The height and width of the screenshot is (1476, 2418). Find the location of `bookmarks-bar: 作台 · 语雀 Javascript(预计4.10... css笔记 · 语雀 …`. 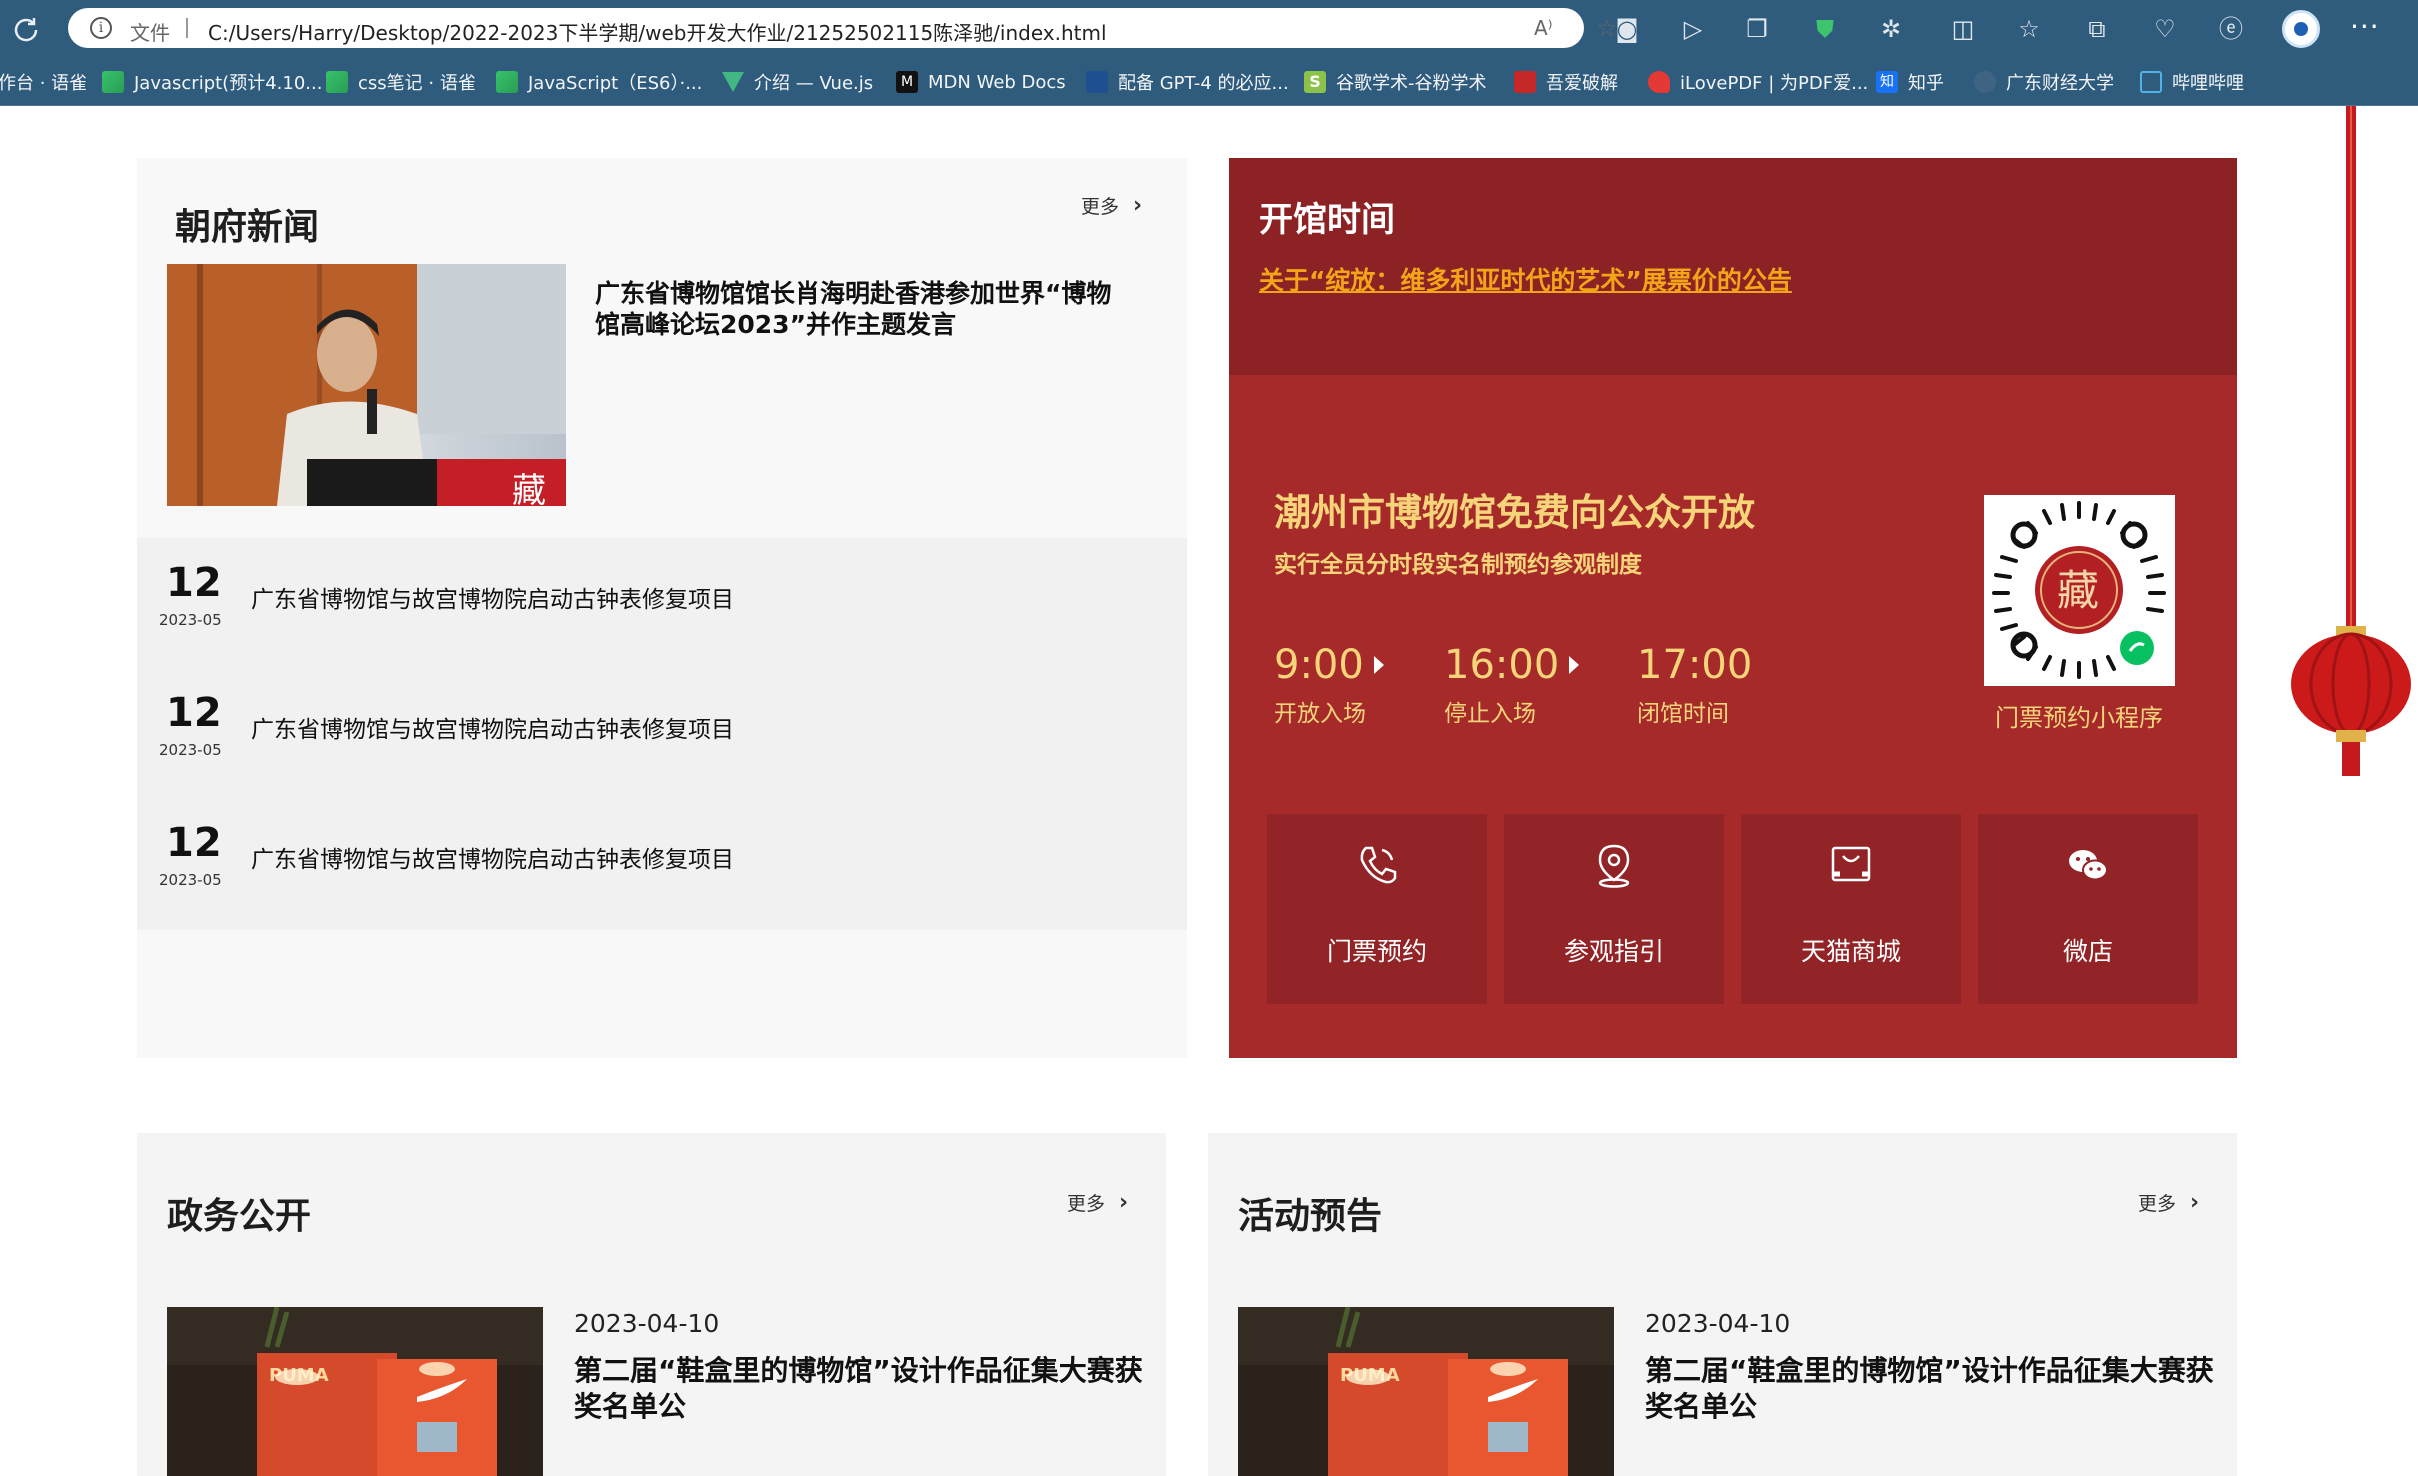

bookmarks-bar: 作台 · 语雀 Javascript(预计4.10... css笔记 · 语雀 … is located at coordinates (1209, 82).